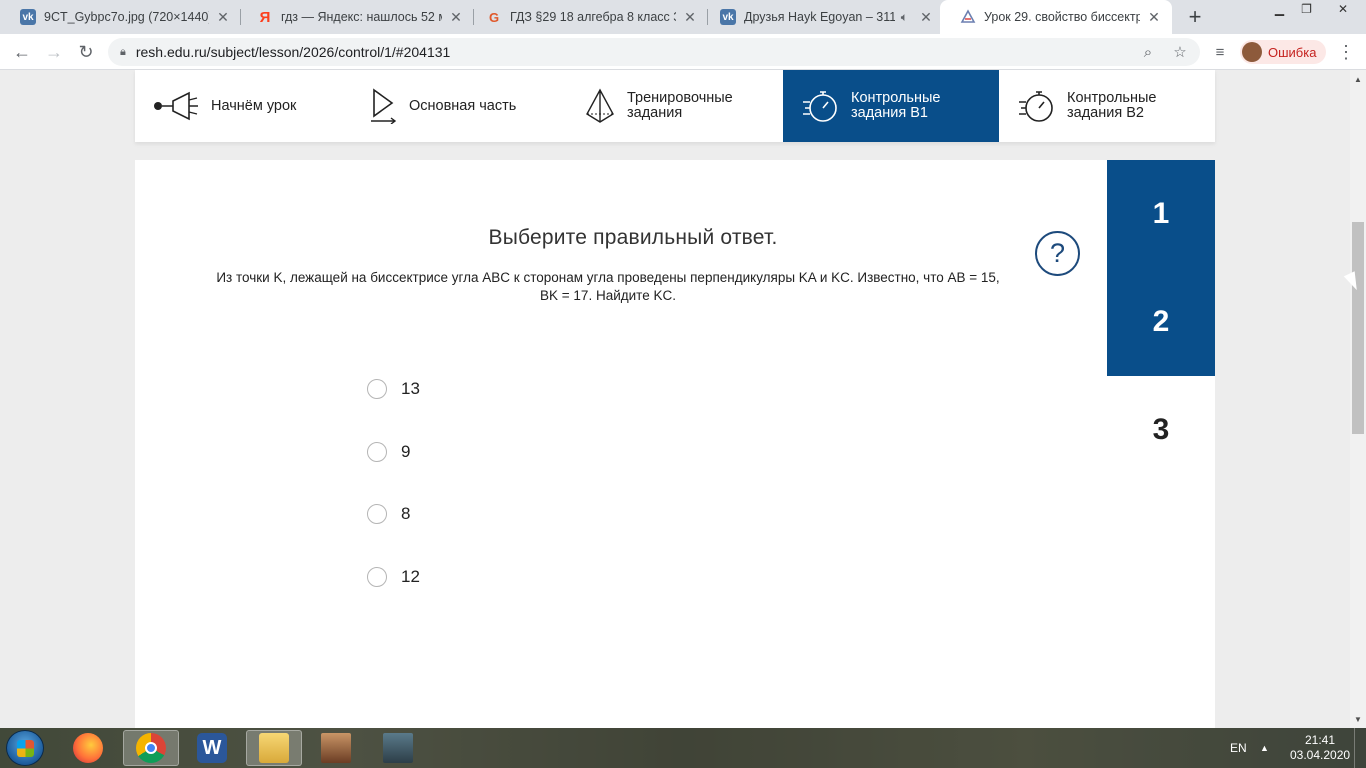 This screenshot has height=768, width=1366. I want to click on game-icon, so click(336, 748).